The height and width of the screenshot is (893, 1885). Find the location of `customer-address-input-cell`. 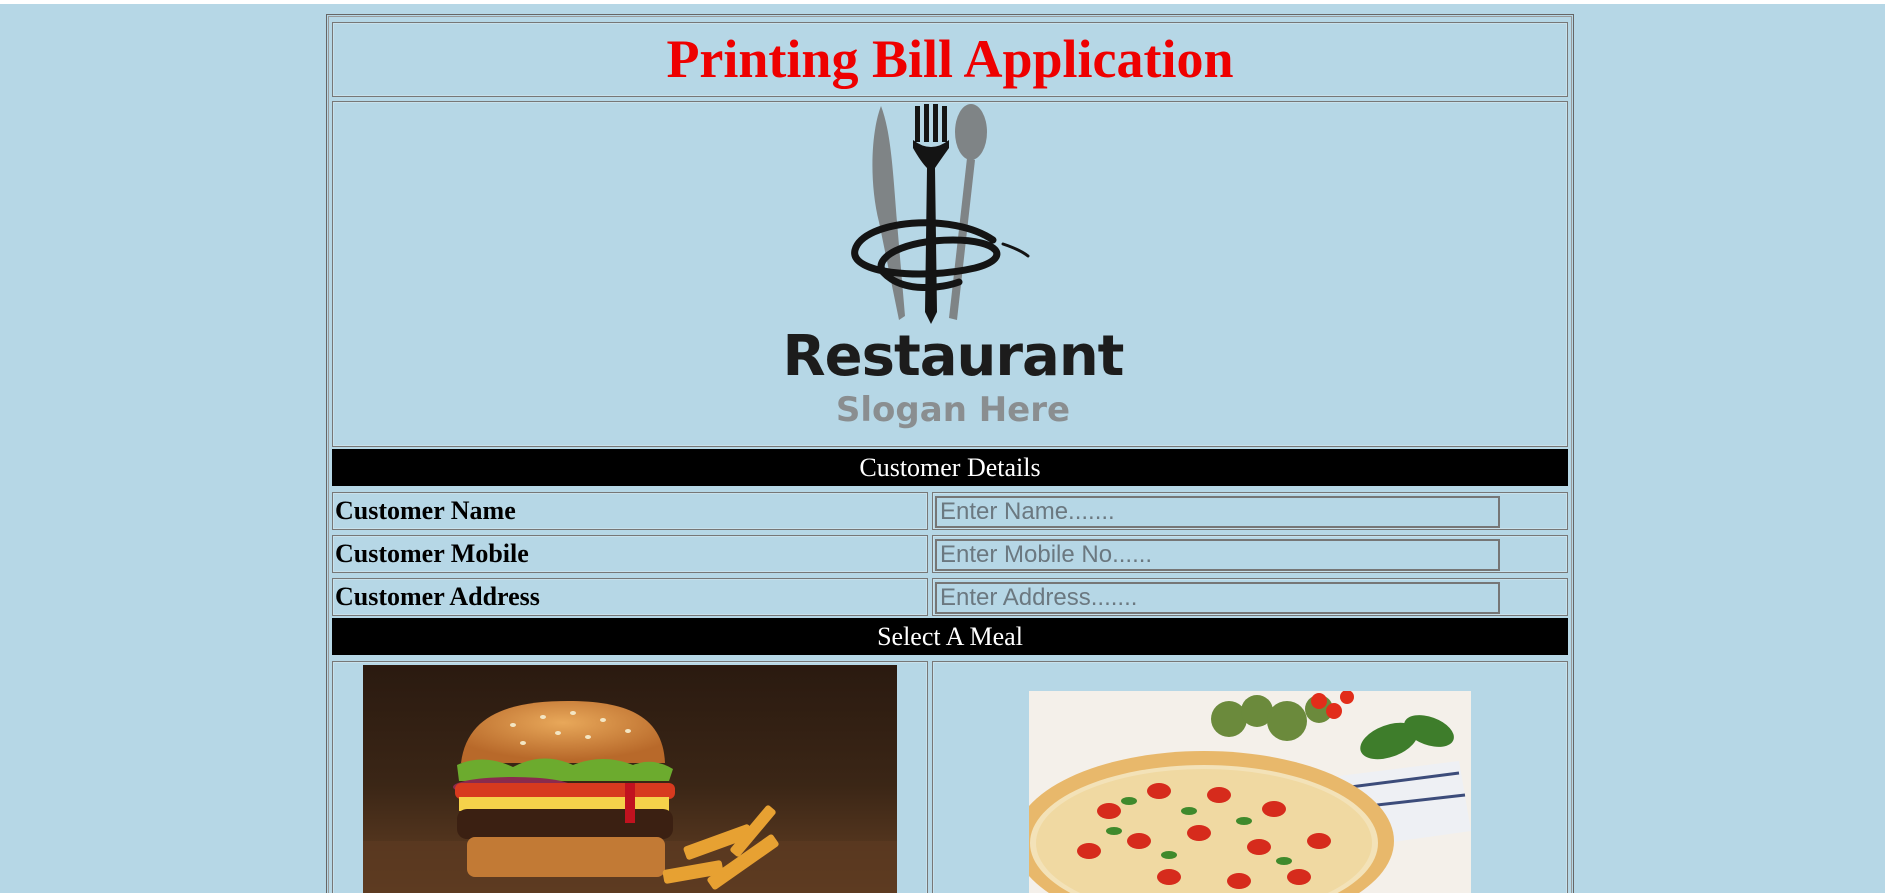

customer-address-input-cell is located at coordinates (1250, 597).